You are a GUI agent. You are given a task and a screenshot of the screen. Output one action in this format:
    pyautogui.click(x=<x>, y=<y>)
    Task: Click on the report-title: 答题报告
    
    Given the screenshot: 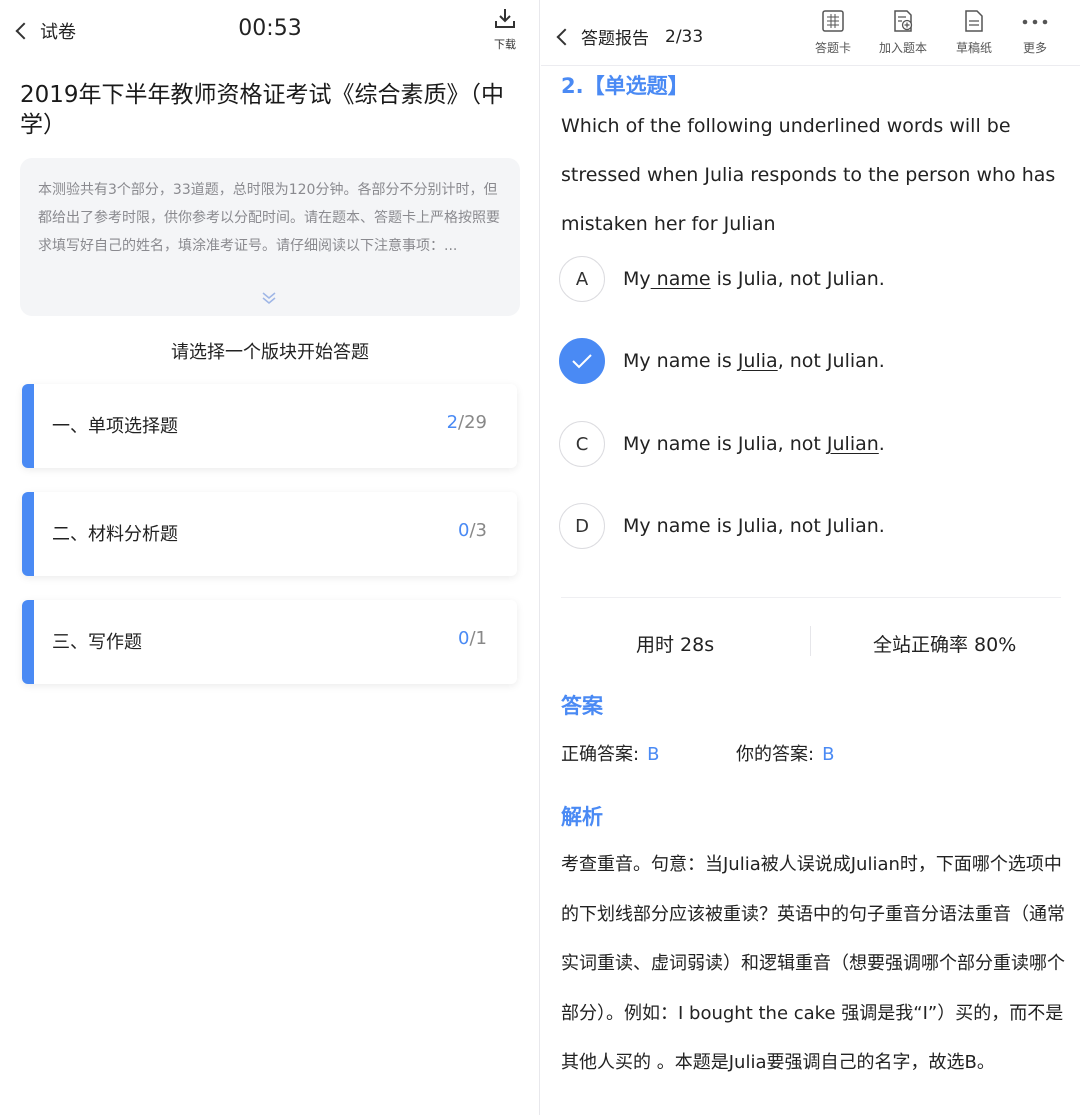 What is the action you would take?
    pyautogui.click(x=615, y=39)
    